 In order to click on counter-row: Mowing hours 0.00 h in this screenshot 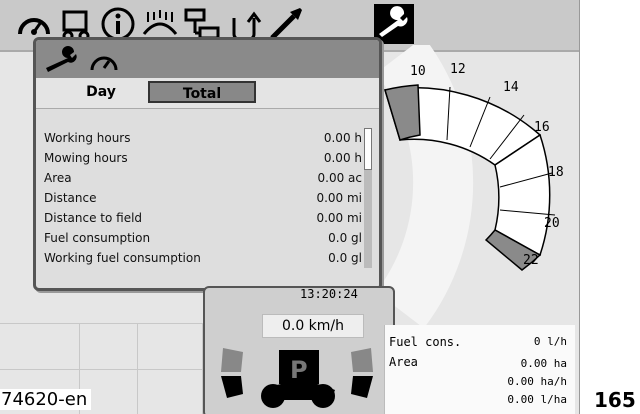, I will do `click(203, 158)`.